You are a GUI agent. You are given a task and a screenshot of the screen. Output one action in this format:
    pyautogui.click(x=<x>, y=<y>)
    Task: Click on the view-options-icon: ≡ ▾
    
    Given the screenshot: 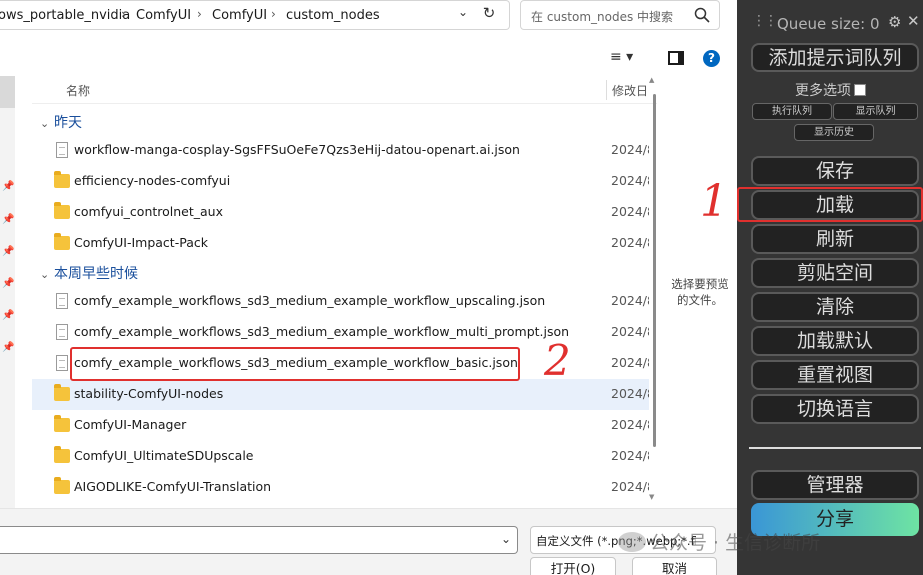 What is the action you would take?
    pyautogui.click(x=630, y=59)
    